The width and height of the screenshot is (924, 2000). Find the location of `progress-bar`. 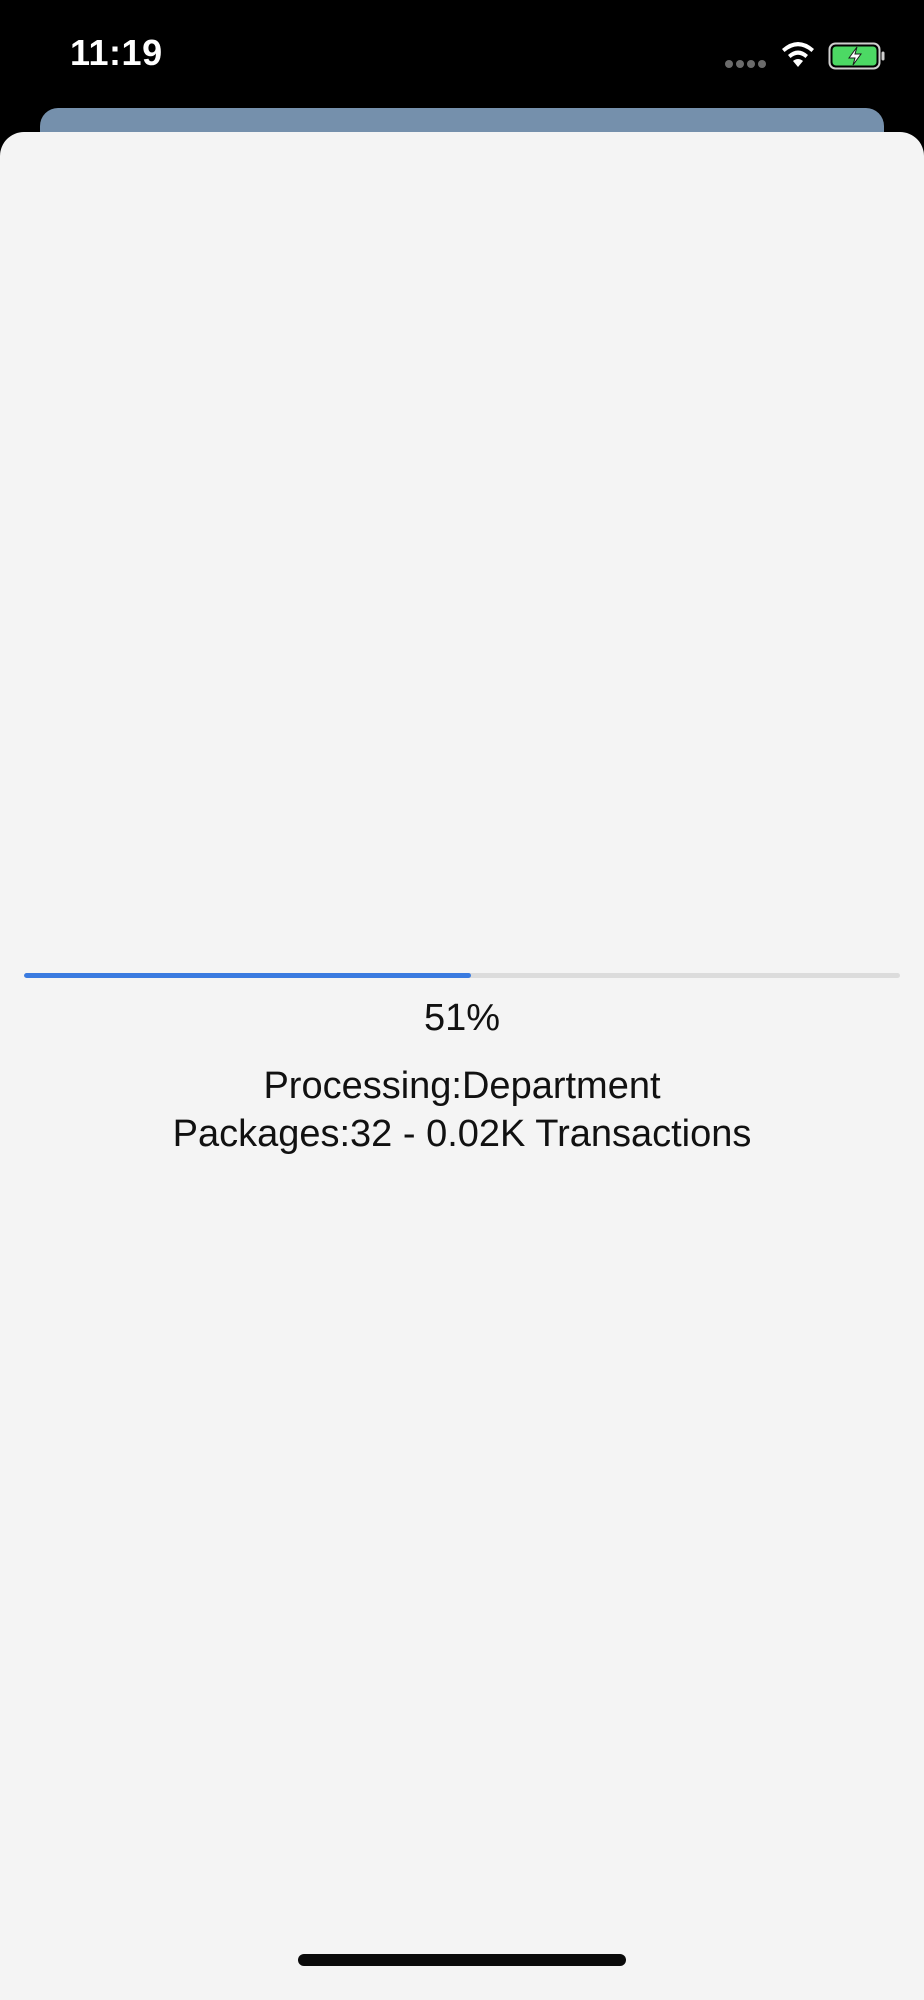

progress-bar is located at coordinates (462, 975).